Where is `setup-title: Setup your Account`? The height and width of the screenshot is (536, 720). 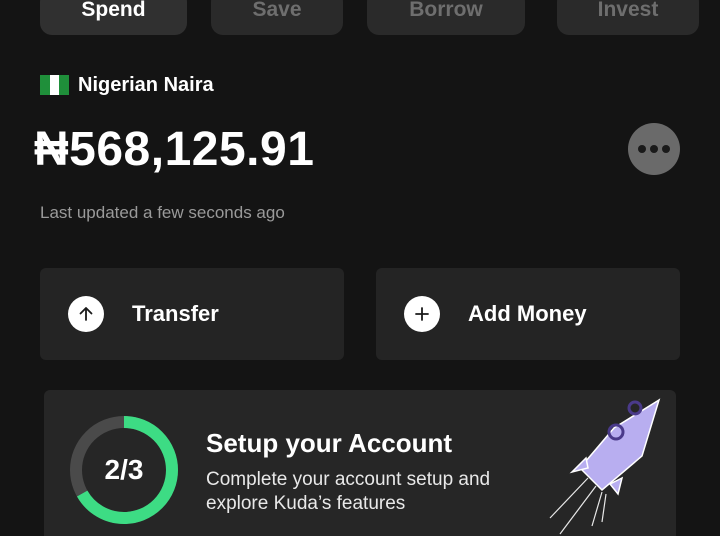 setup-title: Setup your Account is located at coordinates (329, 443).